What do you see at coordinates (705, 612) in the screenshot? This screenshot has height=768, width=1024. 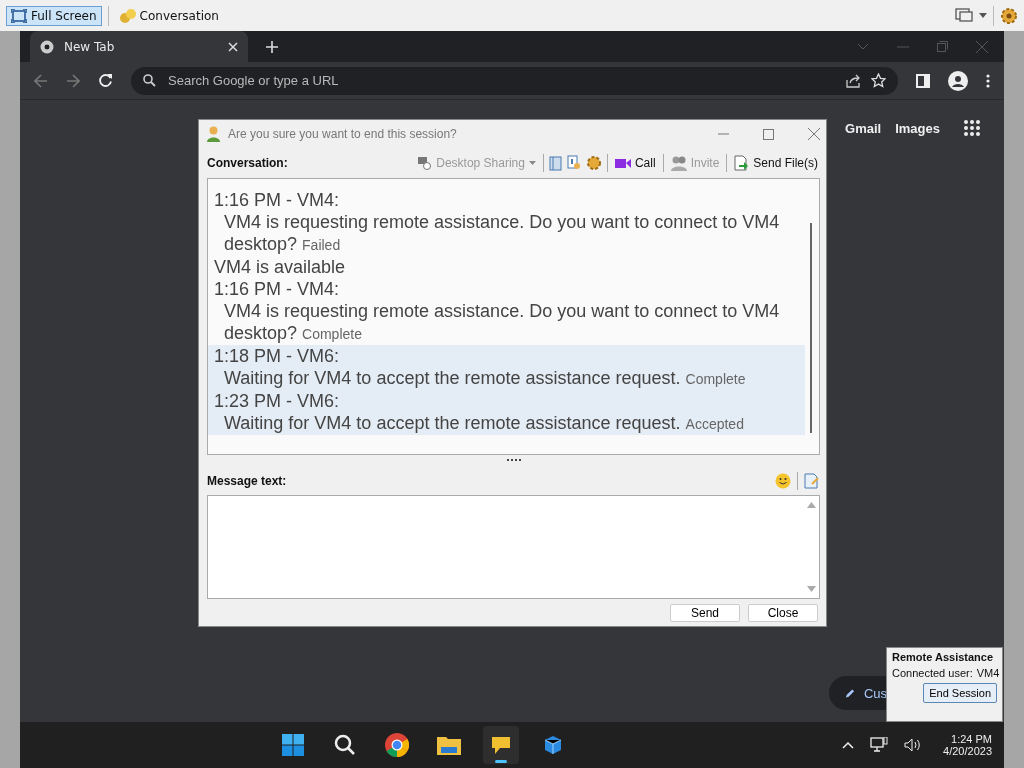 I see `dialog-button: Send` at bounding box center [705, 612].